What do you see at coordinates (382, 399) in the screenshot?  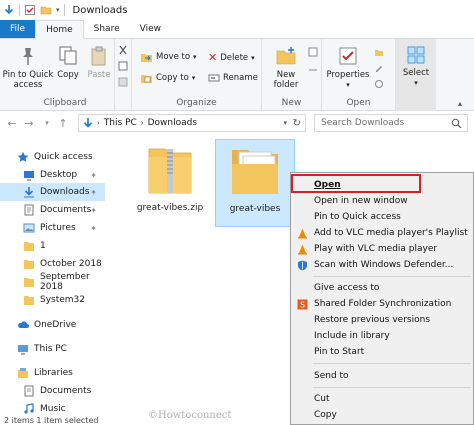 I see `menu-item-cut: Cut` at bounding box center [382, 399].